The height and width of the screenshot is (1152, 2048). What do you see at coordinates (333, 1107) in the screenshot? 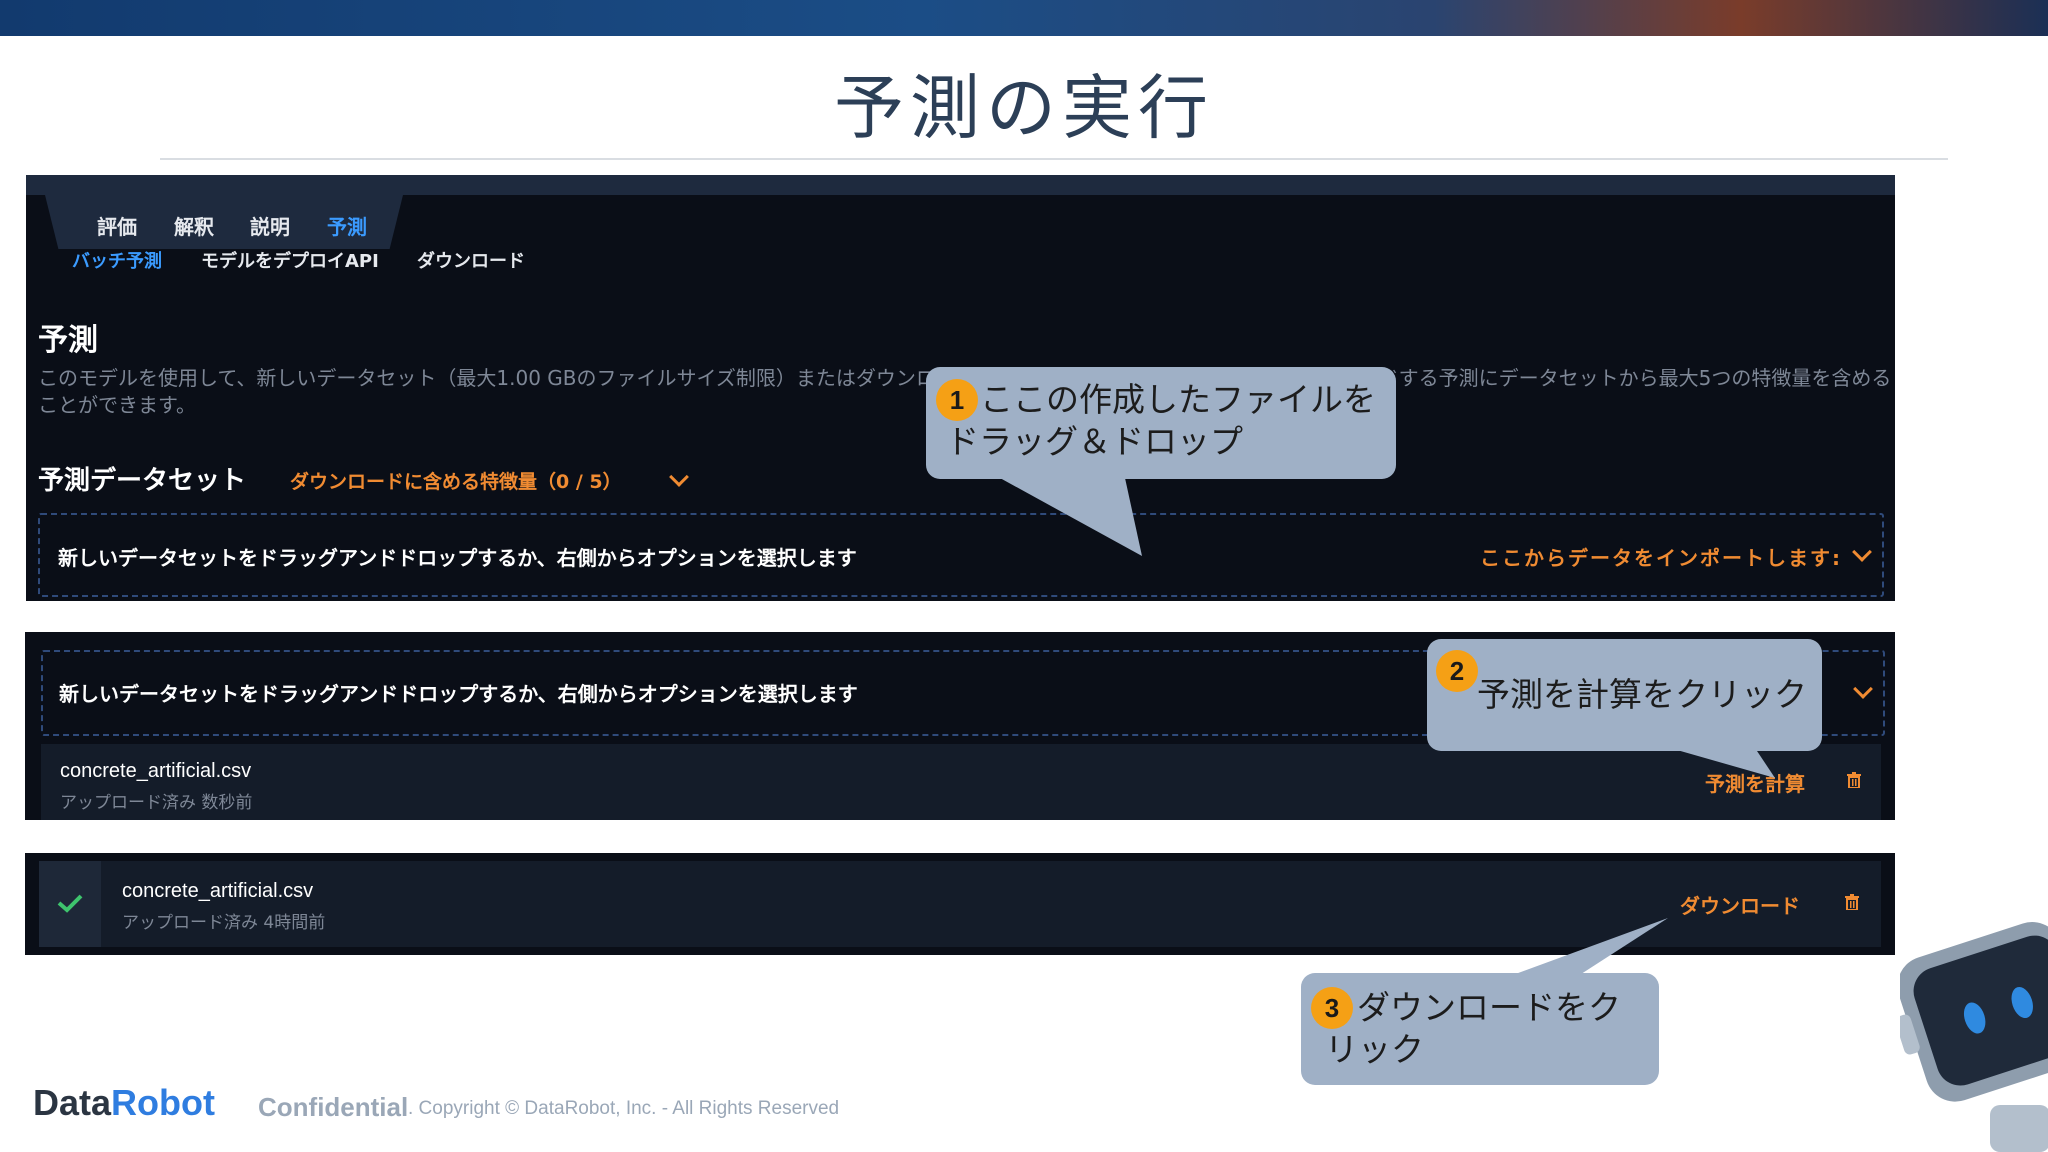
I see `confidential-label: Confidential` at bounding box center [333, 1107].